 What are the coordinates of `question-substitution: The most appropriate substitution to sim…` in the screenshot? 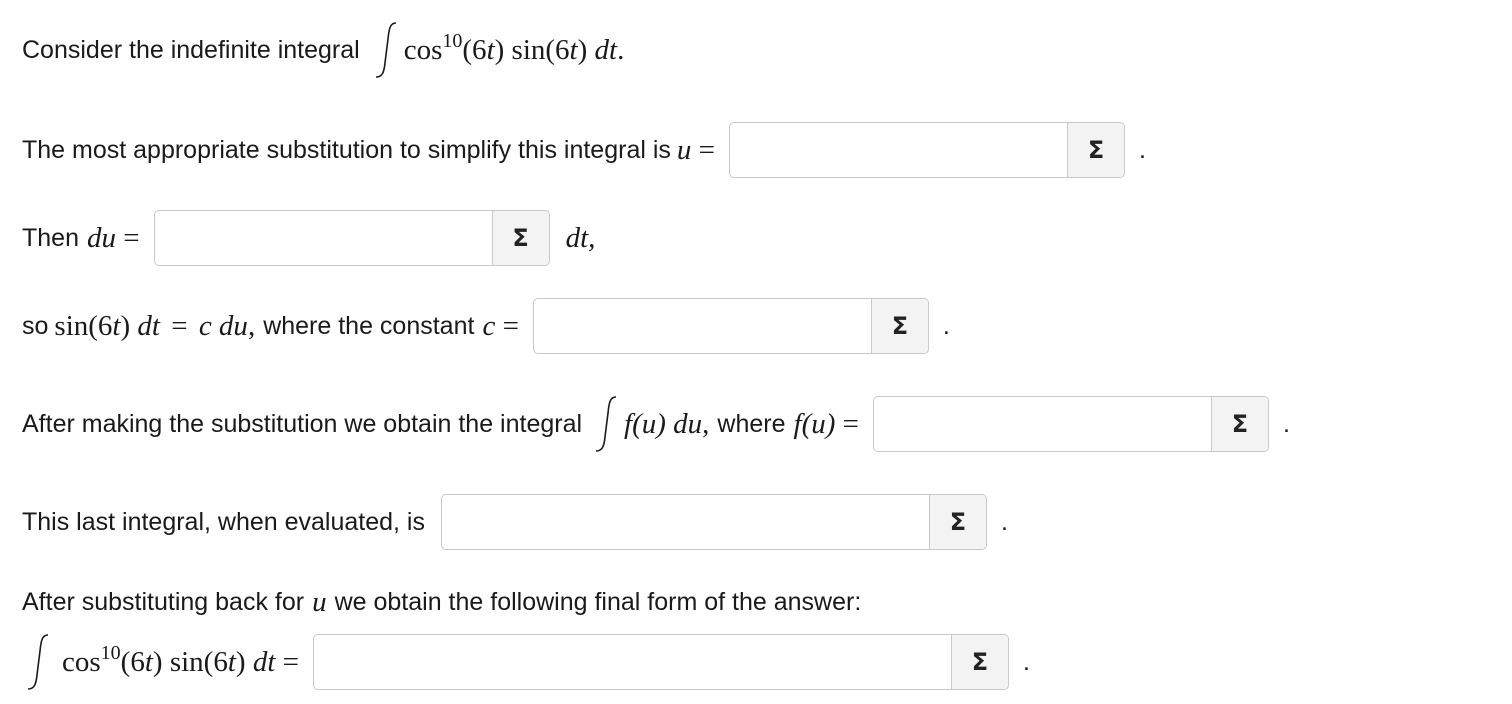 It's located at (584, 150).